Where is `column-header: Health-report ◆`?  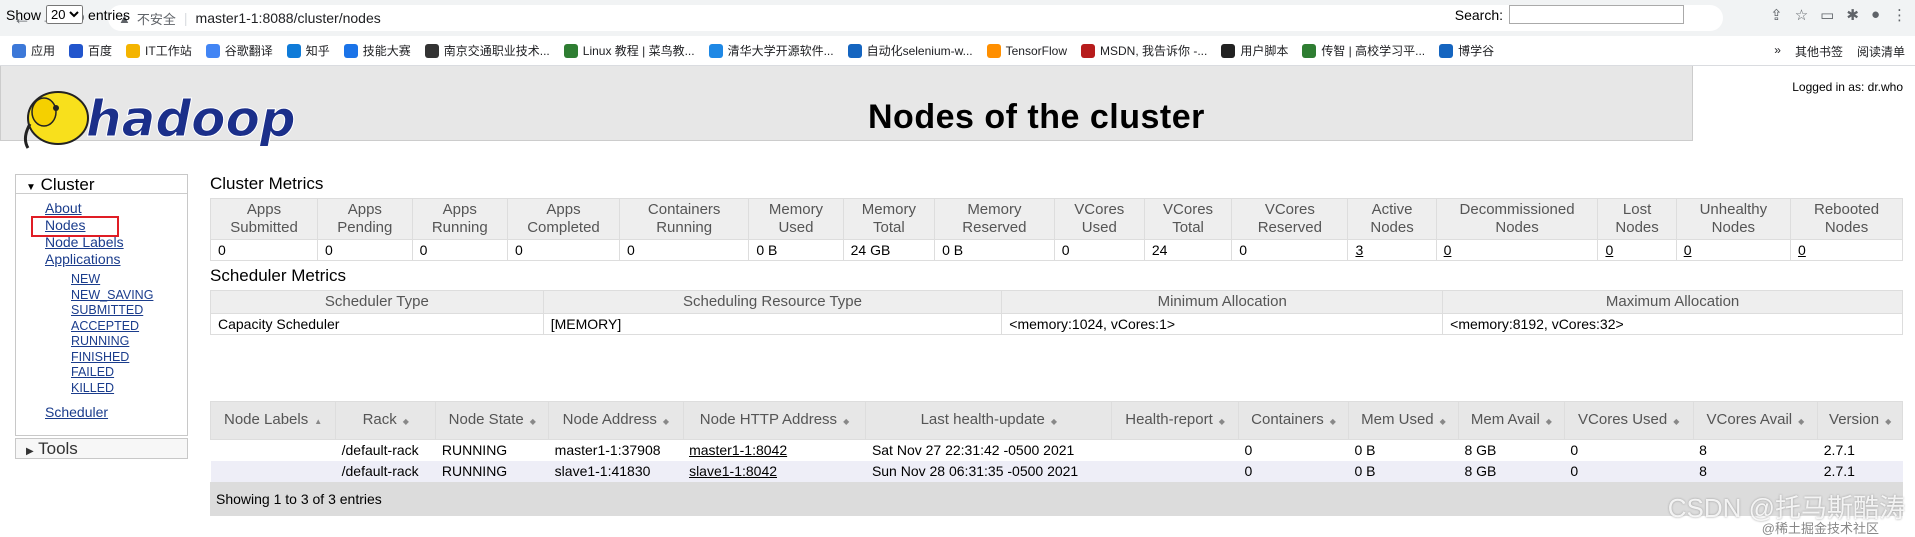
column-header: Health-report ◆ is located at coordinates (1175, 420).